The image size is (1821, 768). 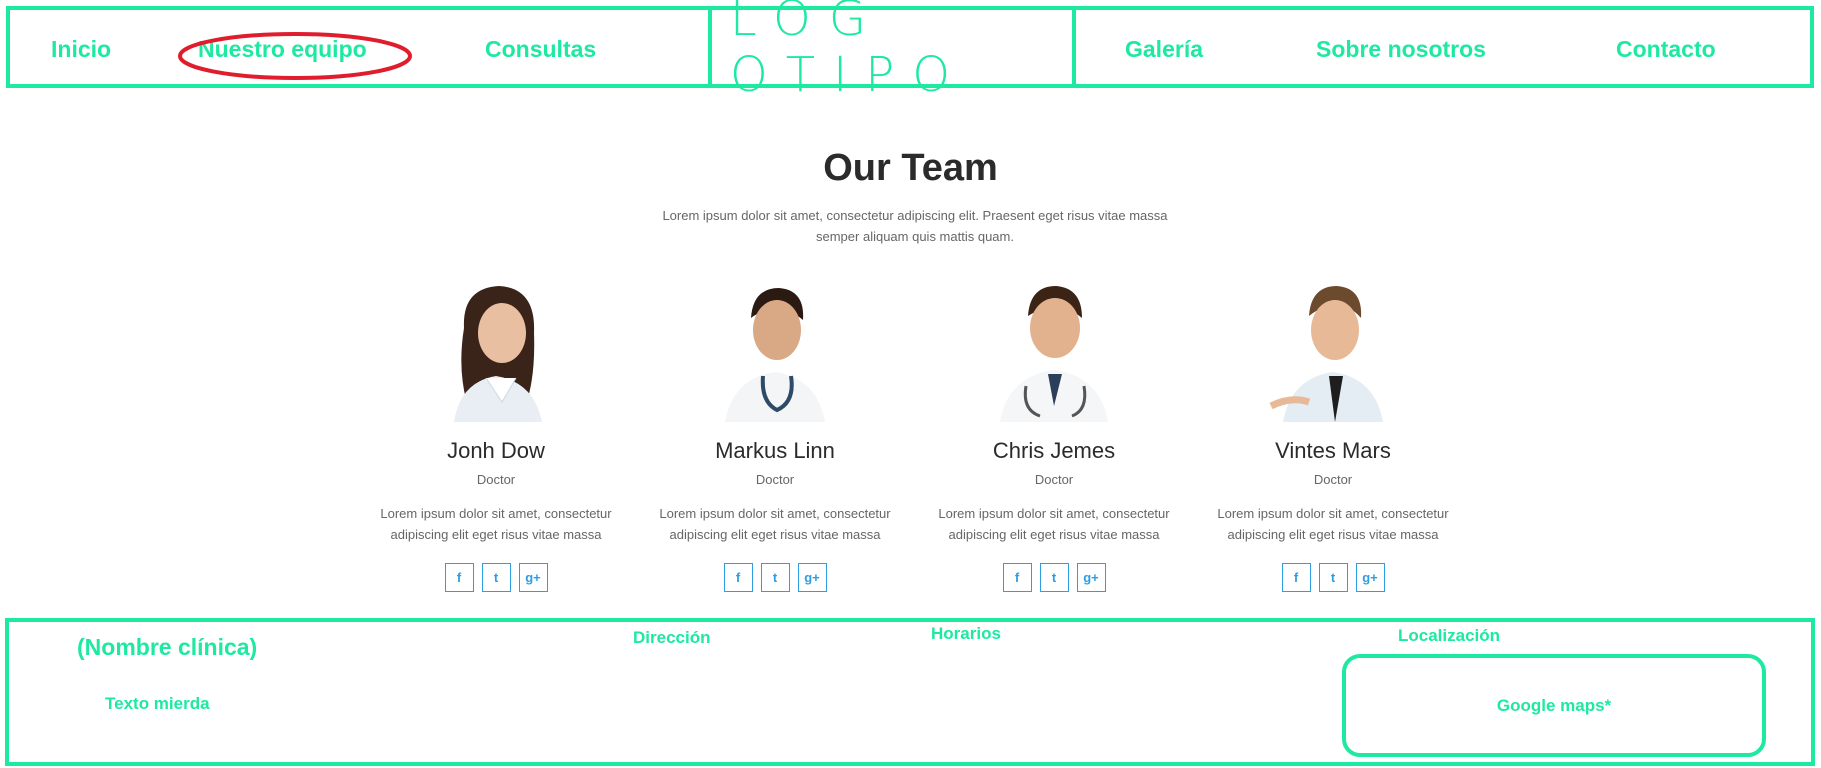 I want to click on member-name: Markus Linn, so click(x=775, y=450).